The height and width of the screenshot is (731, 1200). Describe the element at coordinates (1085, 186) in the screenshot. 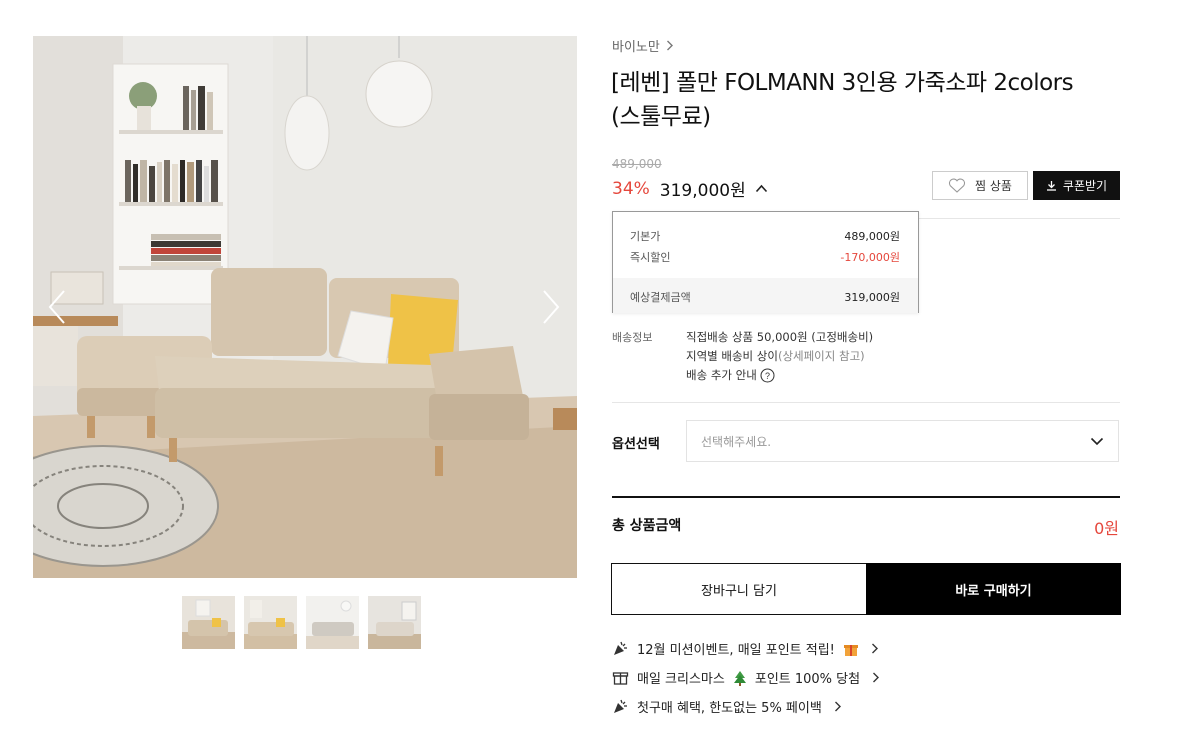

I see `coupon-label: 쿠폰받기` at that location.